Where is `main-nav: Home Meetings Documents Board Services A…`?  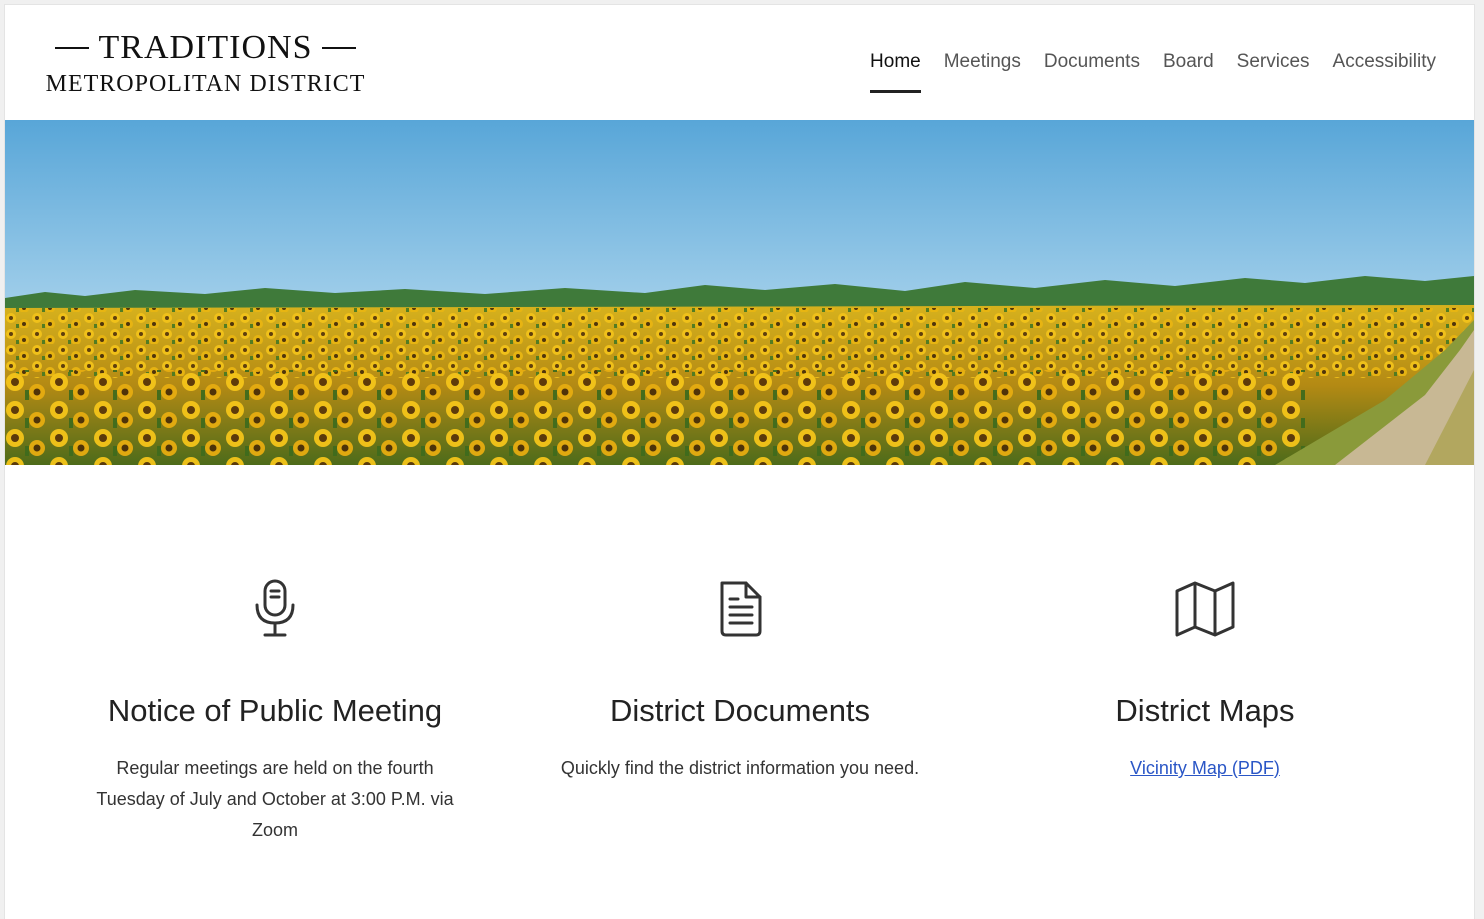 main-nav: Home Meetings Documents Board Services A… is located at coordinates (1153, 71).